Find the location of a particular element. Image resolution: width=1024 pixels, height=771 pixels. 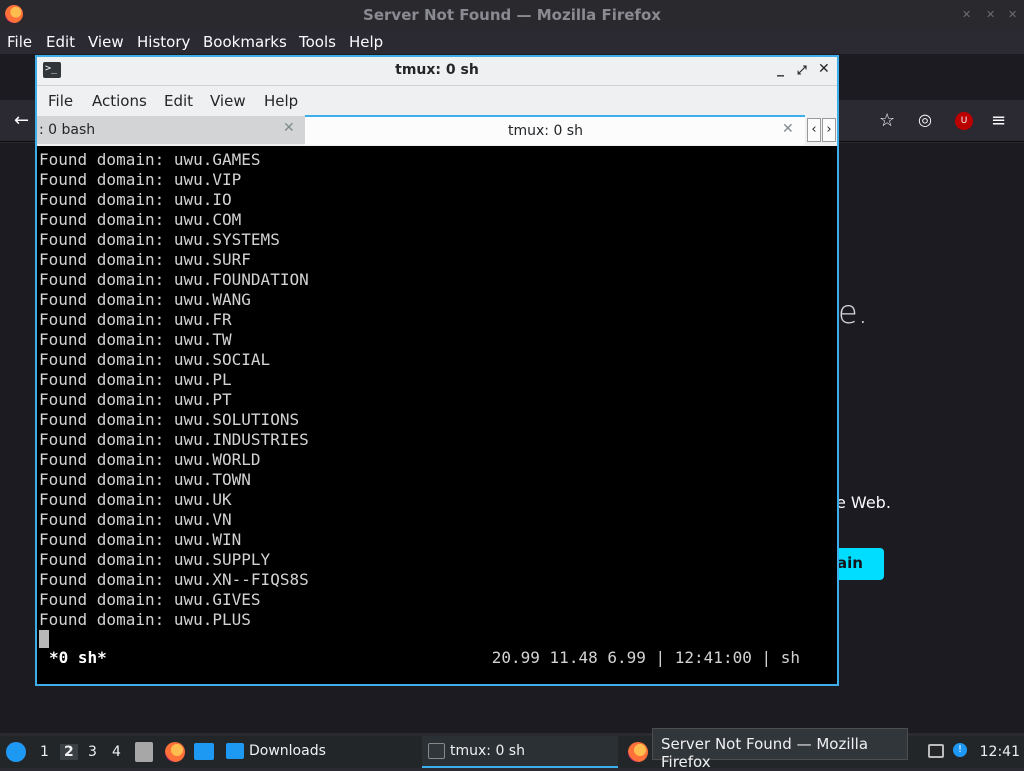

terminal-line: Found domain: uwu.INDUSTRIES is located at coordinates (174, 439).